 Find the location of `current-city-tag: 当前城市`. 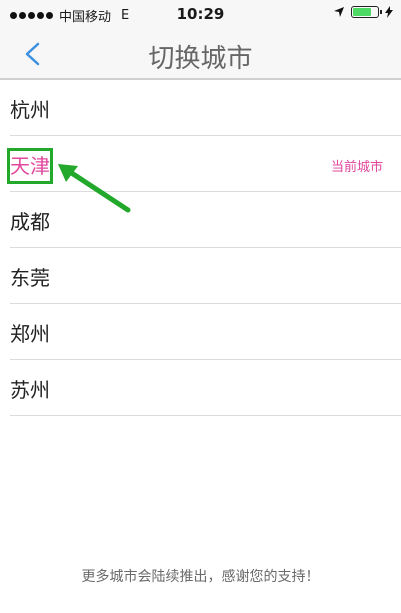

current-city-tag: 当前城市 is located at coordinates (356, 167).